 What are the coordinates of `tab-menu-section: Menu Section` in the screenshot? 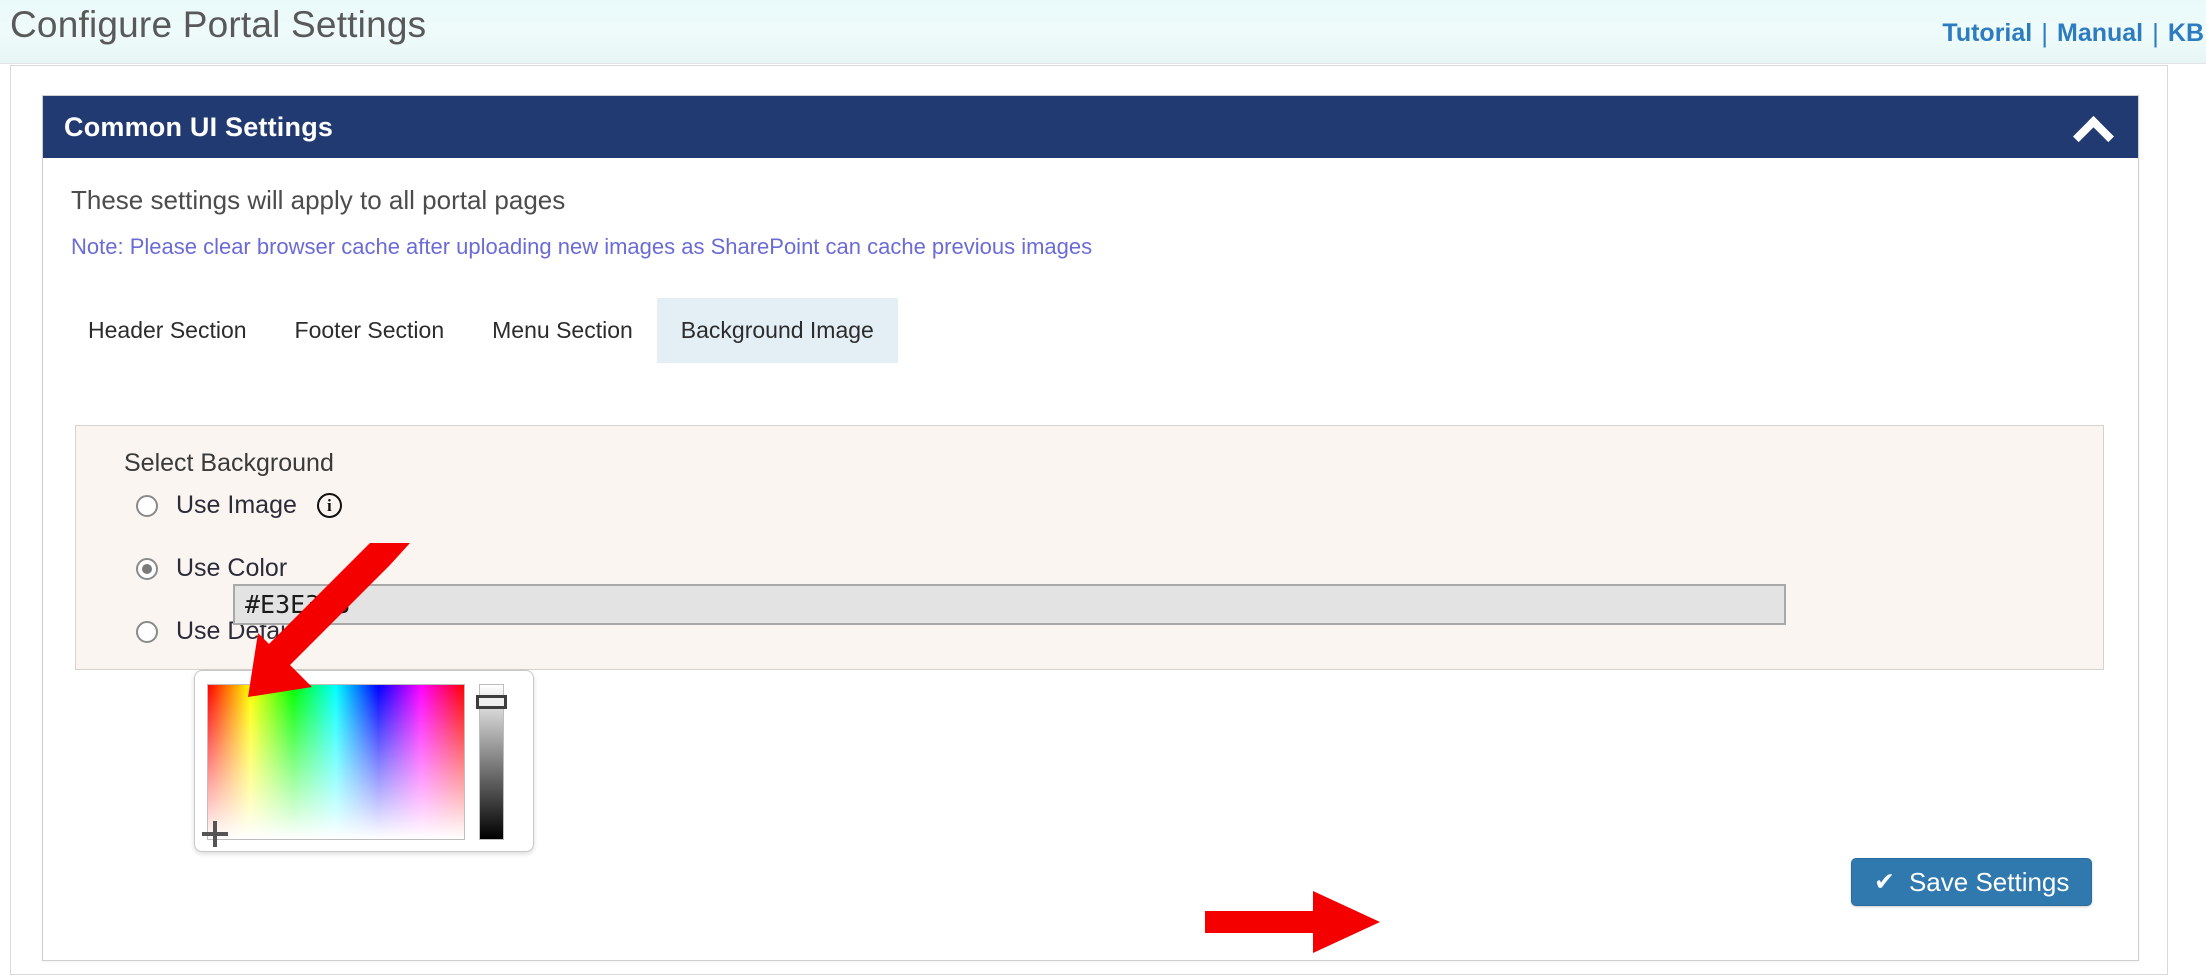 It's located at (562, 330).